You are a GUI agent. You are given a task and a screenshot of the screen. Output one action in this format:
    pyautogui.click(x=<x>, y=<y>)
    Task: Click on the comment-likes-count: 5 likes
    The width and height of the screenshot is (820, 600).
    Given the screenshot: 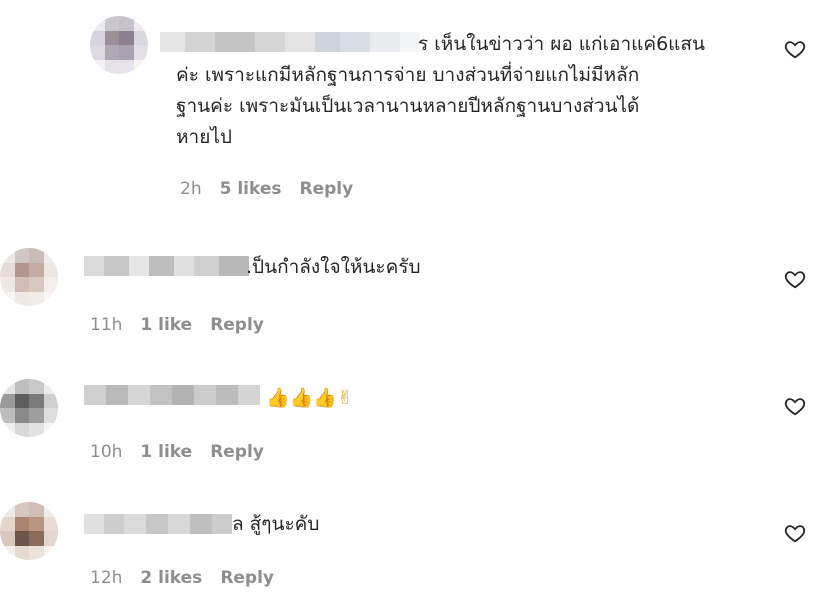 What is the action you would take?
    pyautogui.click(x=251, y=189)
    